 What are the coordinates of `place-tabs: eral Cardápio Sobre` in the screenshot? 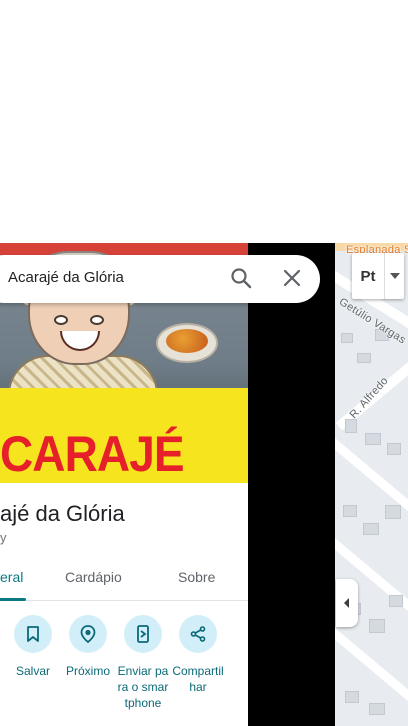 It's located at (124, 581).